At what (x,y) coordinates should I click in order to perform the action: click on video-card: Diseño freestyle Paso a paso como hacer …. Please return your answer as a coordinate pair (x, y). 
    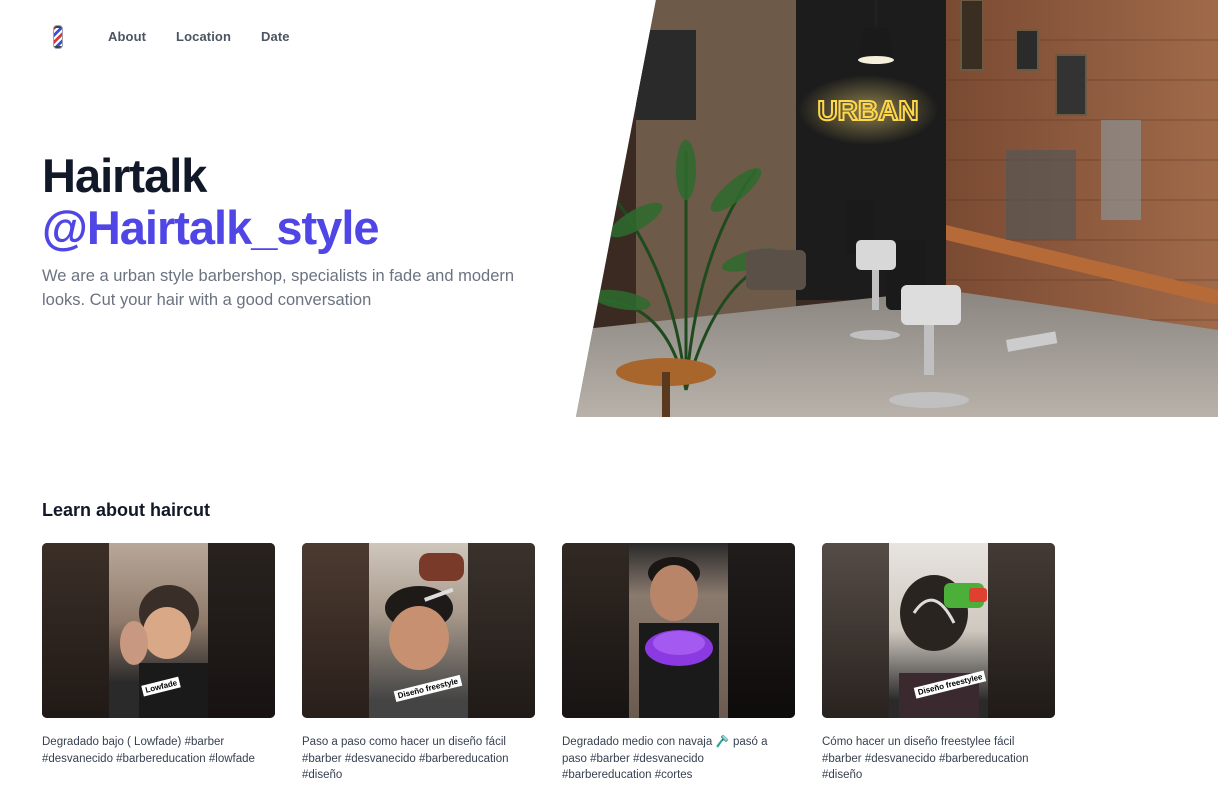
    Looking at the image, I should click on (418, 663).